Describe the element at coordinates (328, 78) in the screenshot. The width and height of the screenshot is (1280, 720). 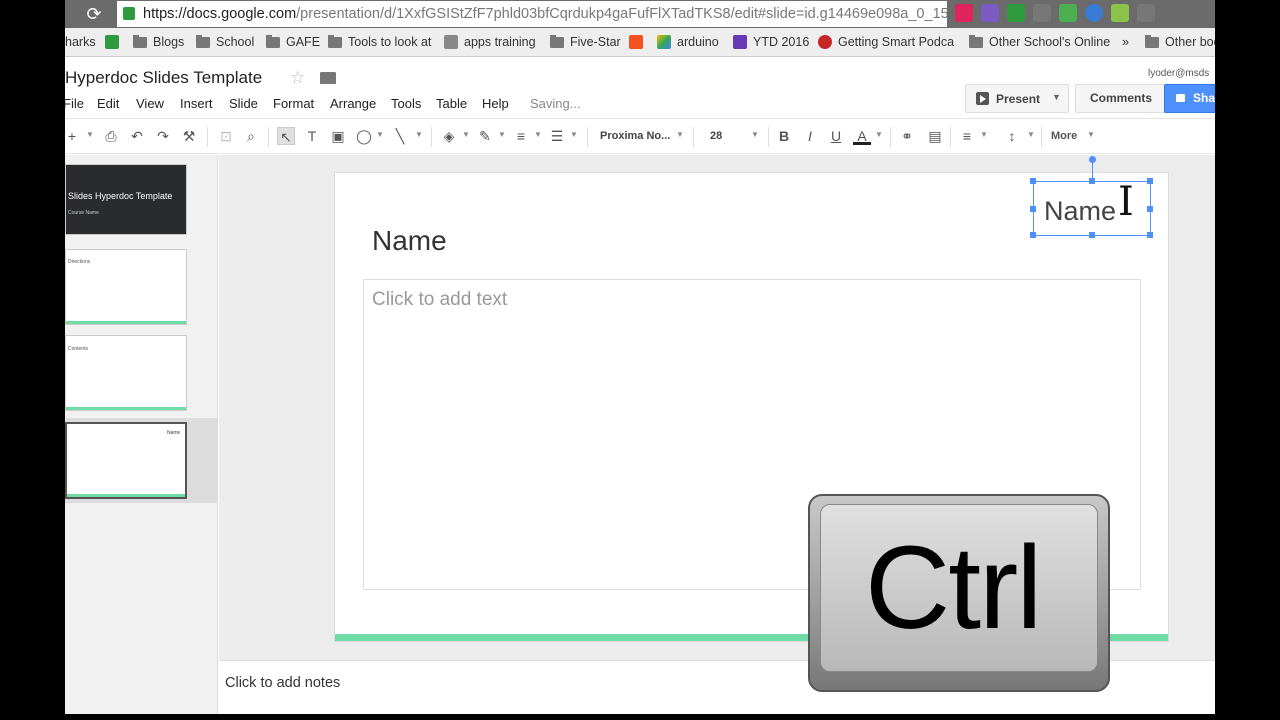
I see `folder-icon` at that location.